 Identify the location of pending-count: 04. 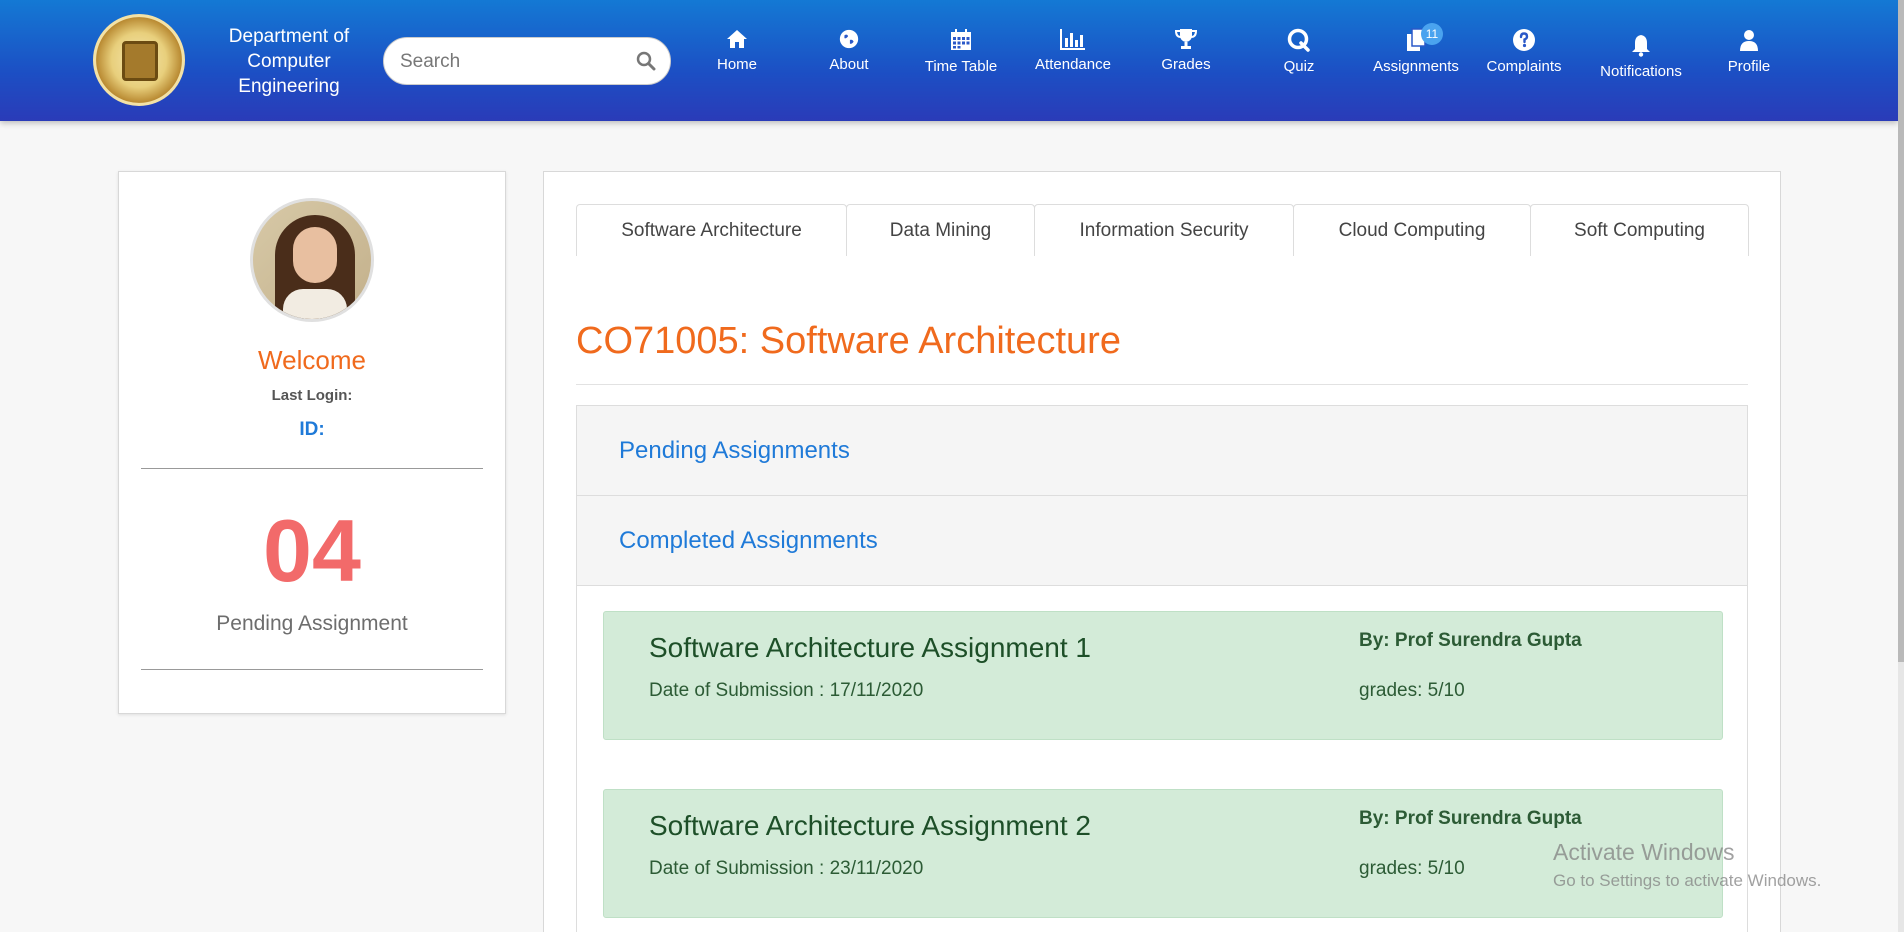
(312, 550).